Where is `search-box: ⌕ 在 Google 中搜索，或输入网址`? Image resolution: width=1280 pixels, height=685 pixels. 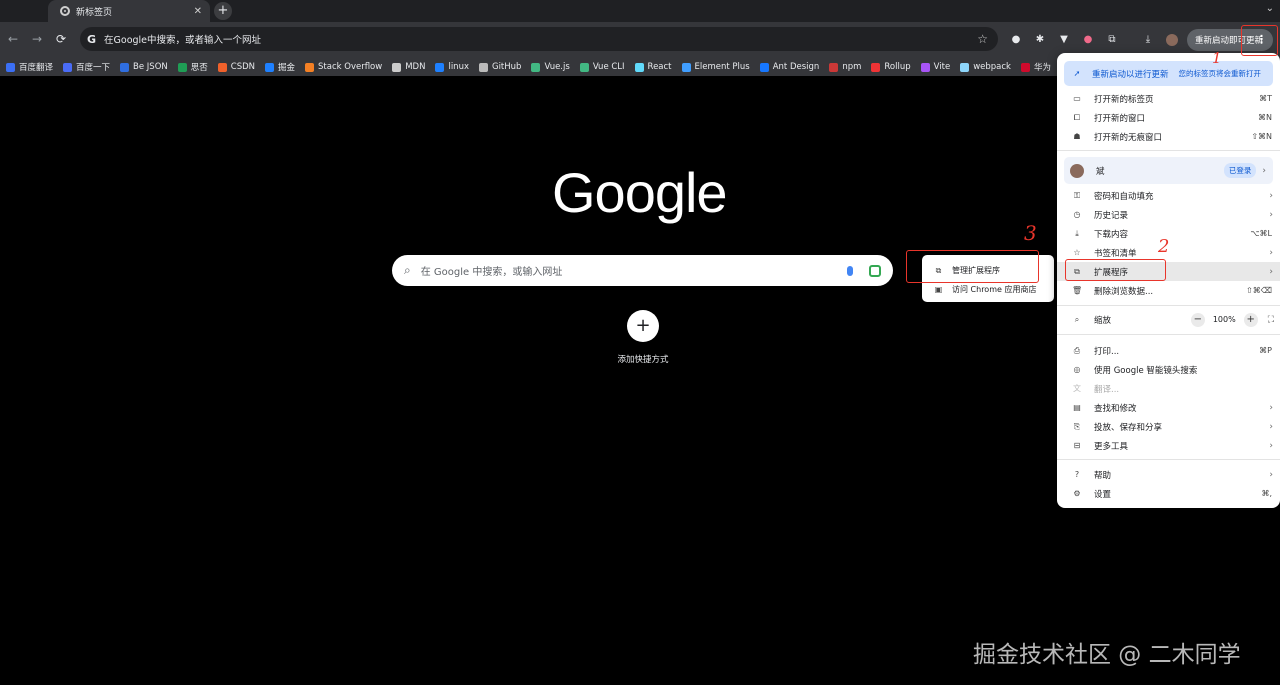 search-box: ⌕ 在 Google 中搜索，或输入网址 is located at coordinates (642, 270).